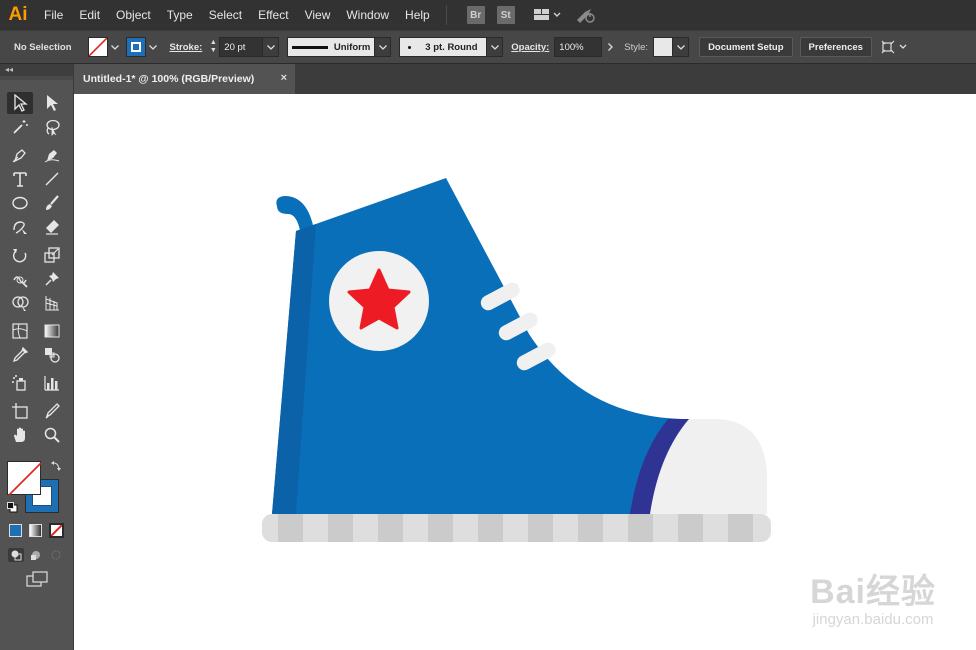  Describe the element at coordinates (180, 15) in the screenshot. I see `menu-type: Type` at that location.